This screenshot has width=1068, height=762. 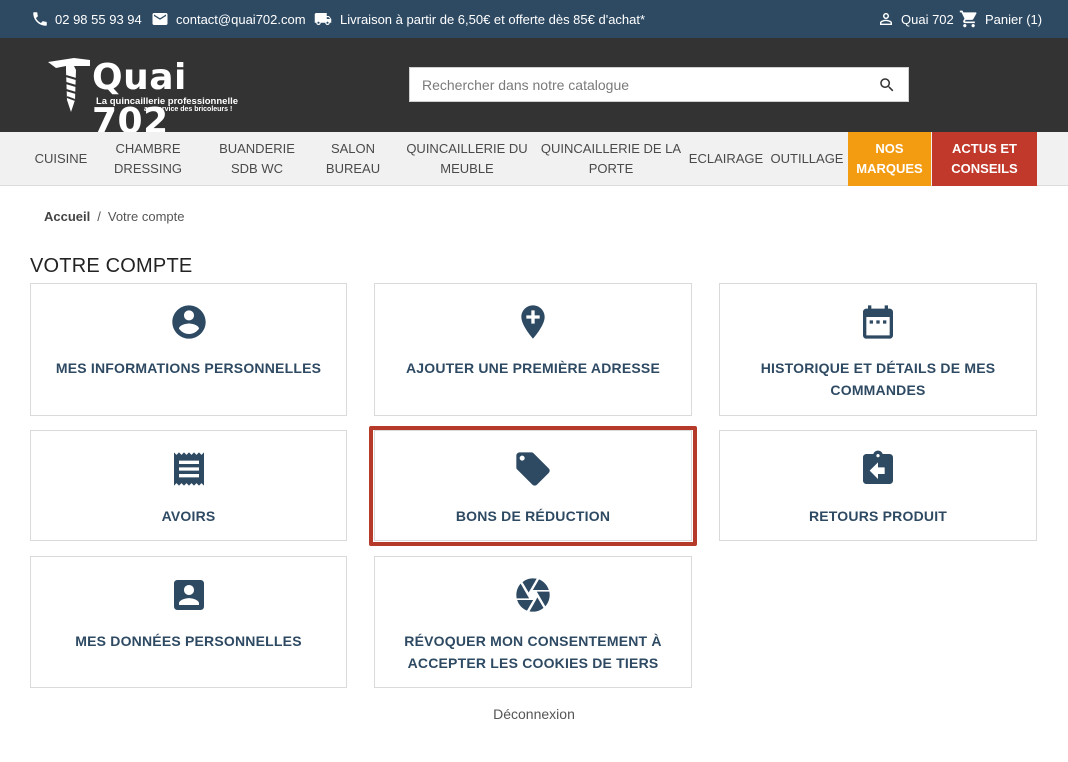 What do you see at coordinates (146, 216) in the screenshot?
I see `breadcrumb-current: Votre compte` at bounding box center [146, 216].